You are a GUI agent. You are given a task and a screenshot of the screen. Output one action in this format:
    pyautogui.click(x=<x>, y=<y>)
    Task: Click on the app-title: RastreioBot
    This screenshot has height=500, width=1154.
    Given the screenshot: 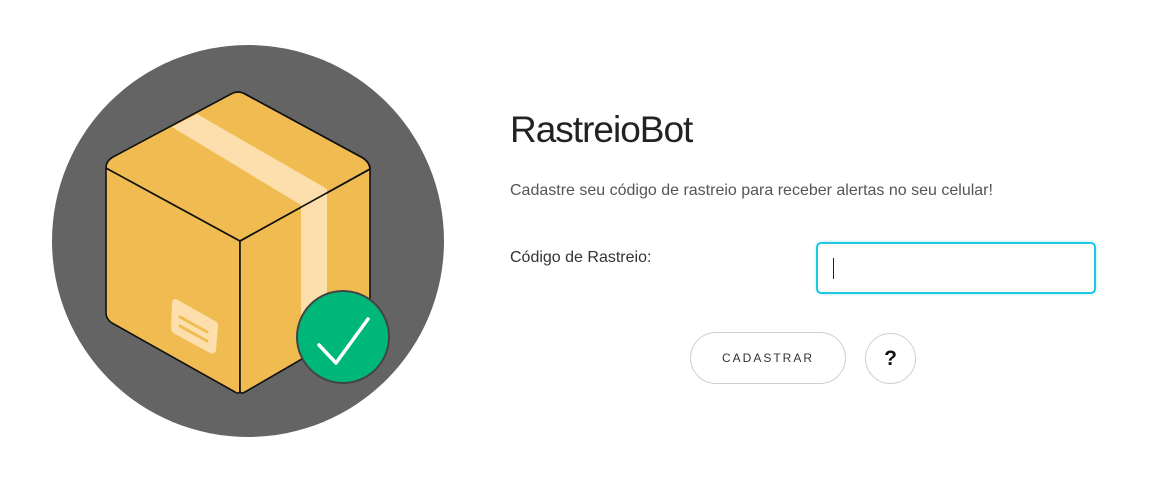 What is the action you would take?
    pyautogui.click(x=601, y=129)
    